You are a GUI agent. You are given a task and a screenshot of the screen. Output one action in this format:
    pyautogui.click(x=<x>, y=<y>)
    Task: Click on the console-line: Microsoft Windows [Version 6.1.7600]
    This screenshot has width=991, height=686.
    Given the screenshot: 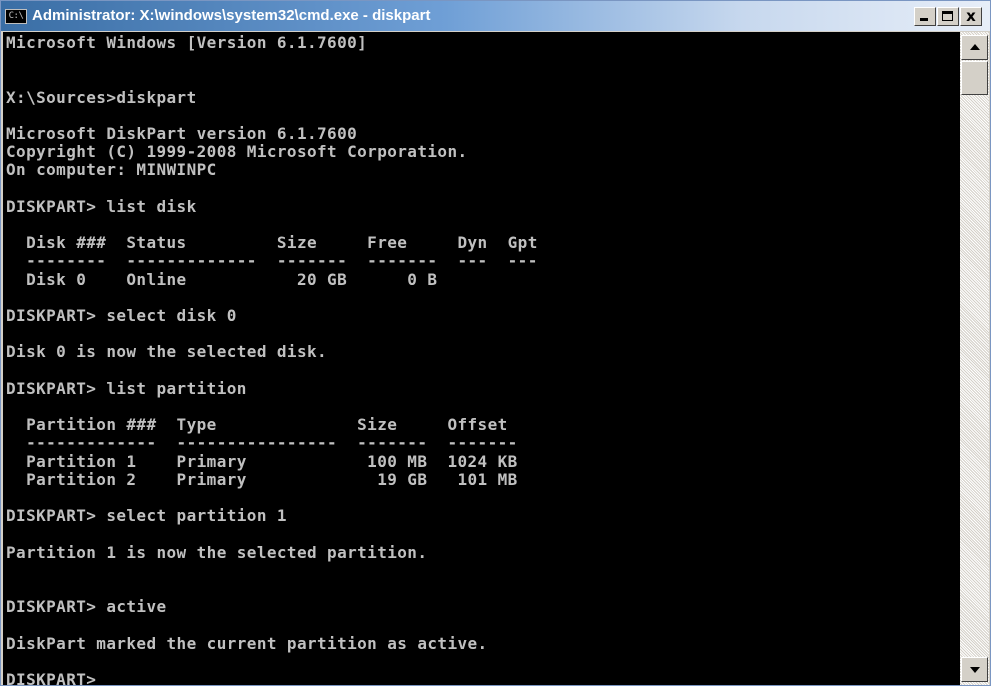 What is the action you would take?
    pyautogui.click(x=187, y=42)
    